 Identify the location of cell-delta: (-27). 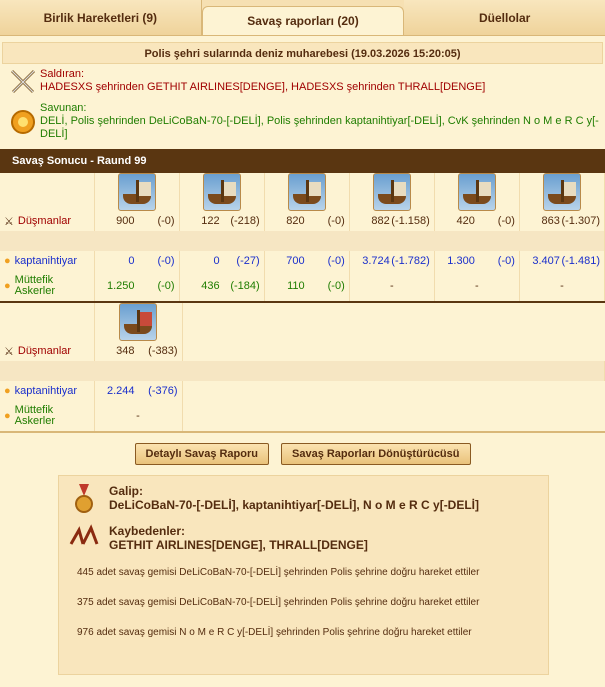
(248, 261).